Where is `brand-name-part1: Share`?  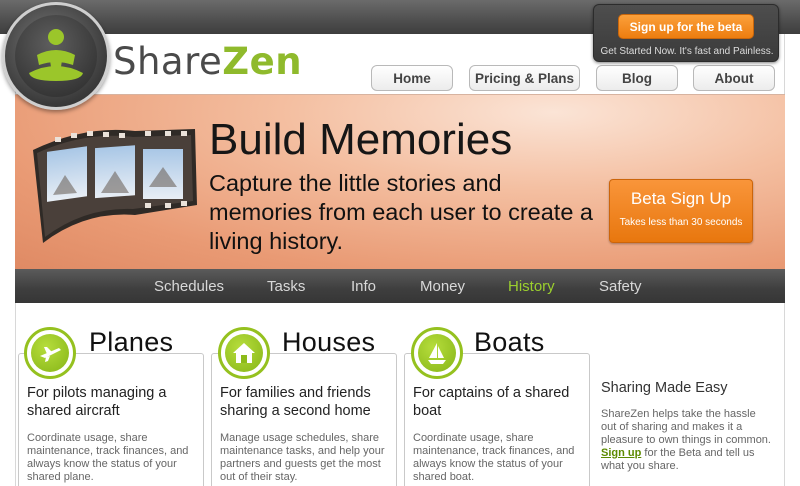 brand-name-part1: Share is located at coordinates (168, 61).